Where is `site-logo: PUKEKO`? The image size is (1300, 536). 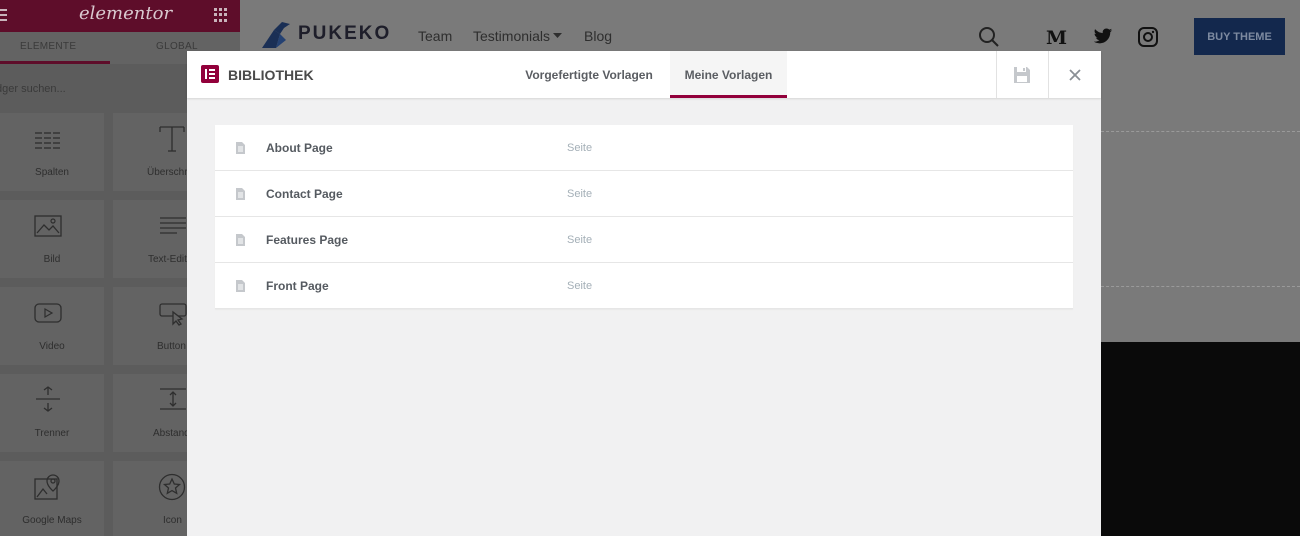
site-logo: PUKEKO is located at coordinates (344, 34).